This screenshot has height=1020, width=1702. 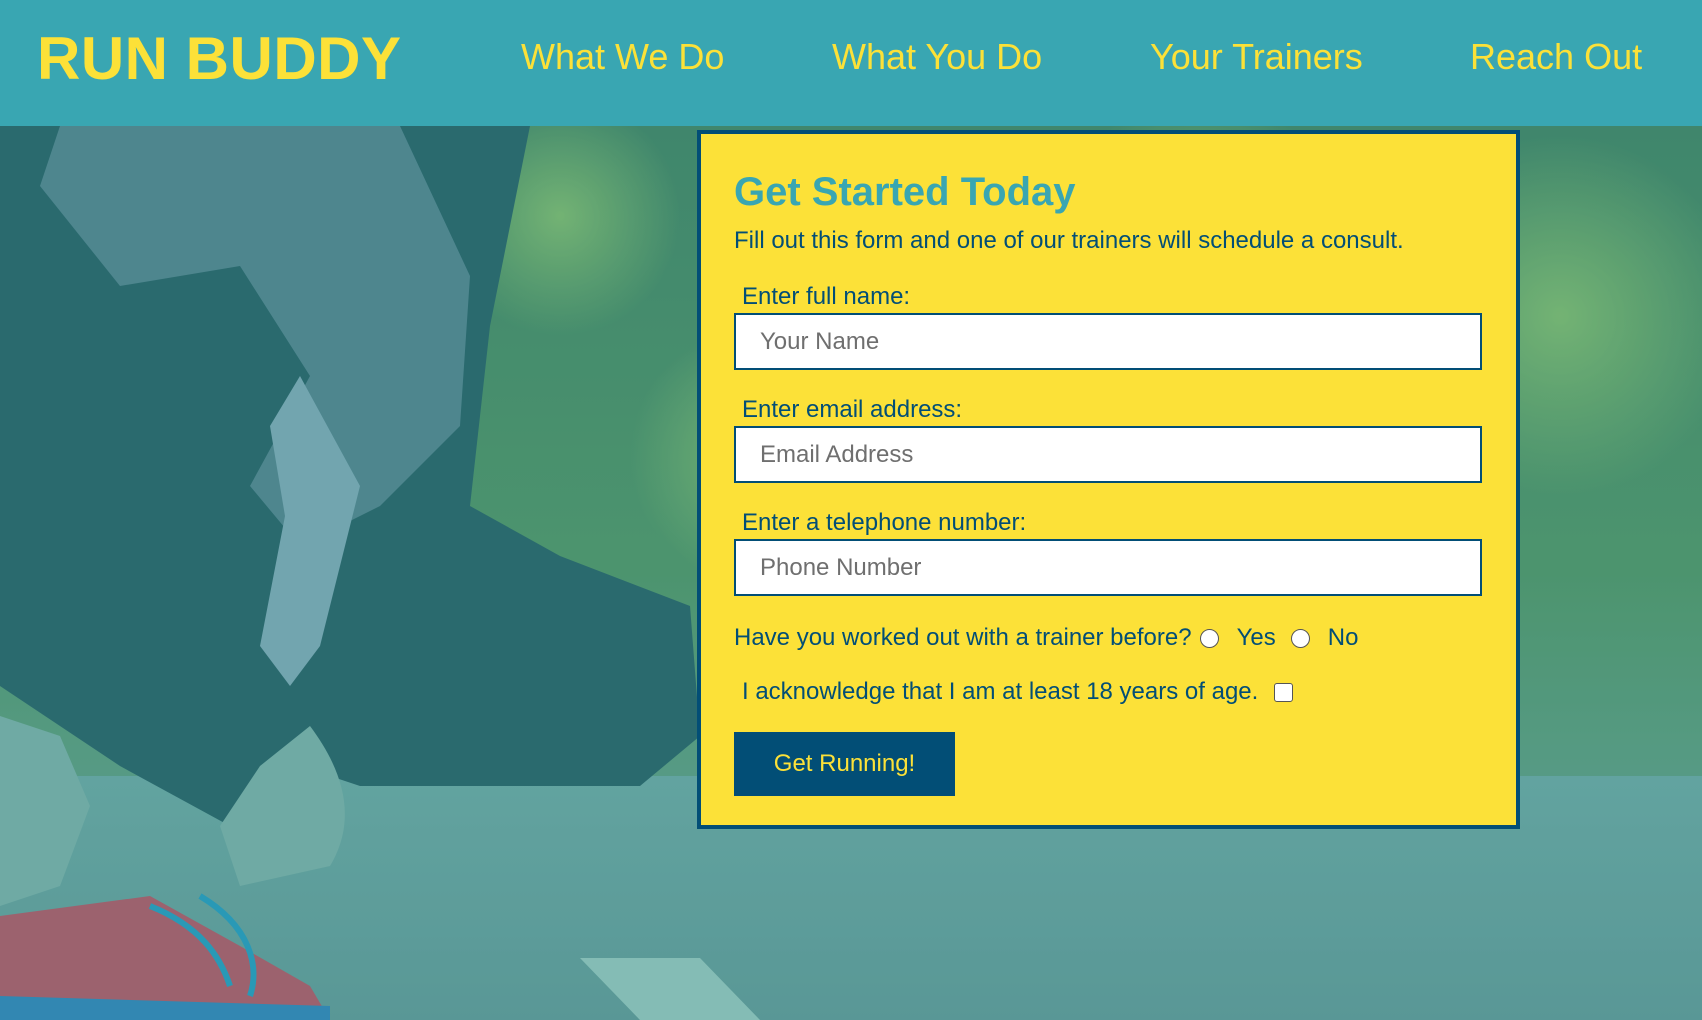 I want to click on radio-no-label: No, so click(x=1343, y=638).